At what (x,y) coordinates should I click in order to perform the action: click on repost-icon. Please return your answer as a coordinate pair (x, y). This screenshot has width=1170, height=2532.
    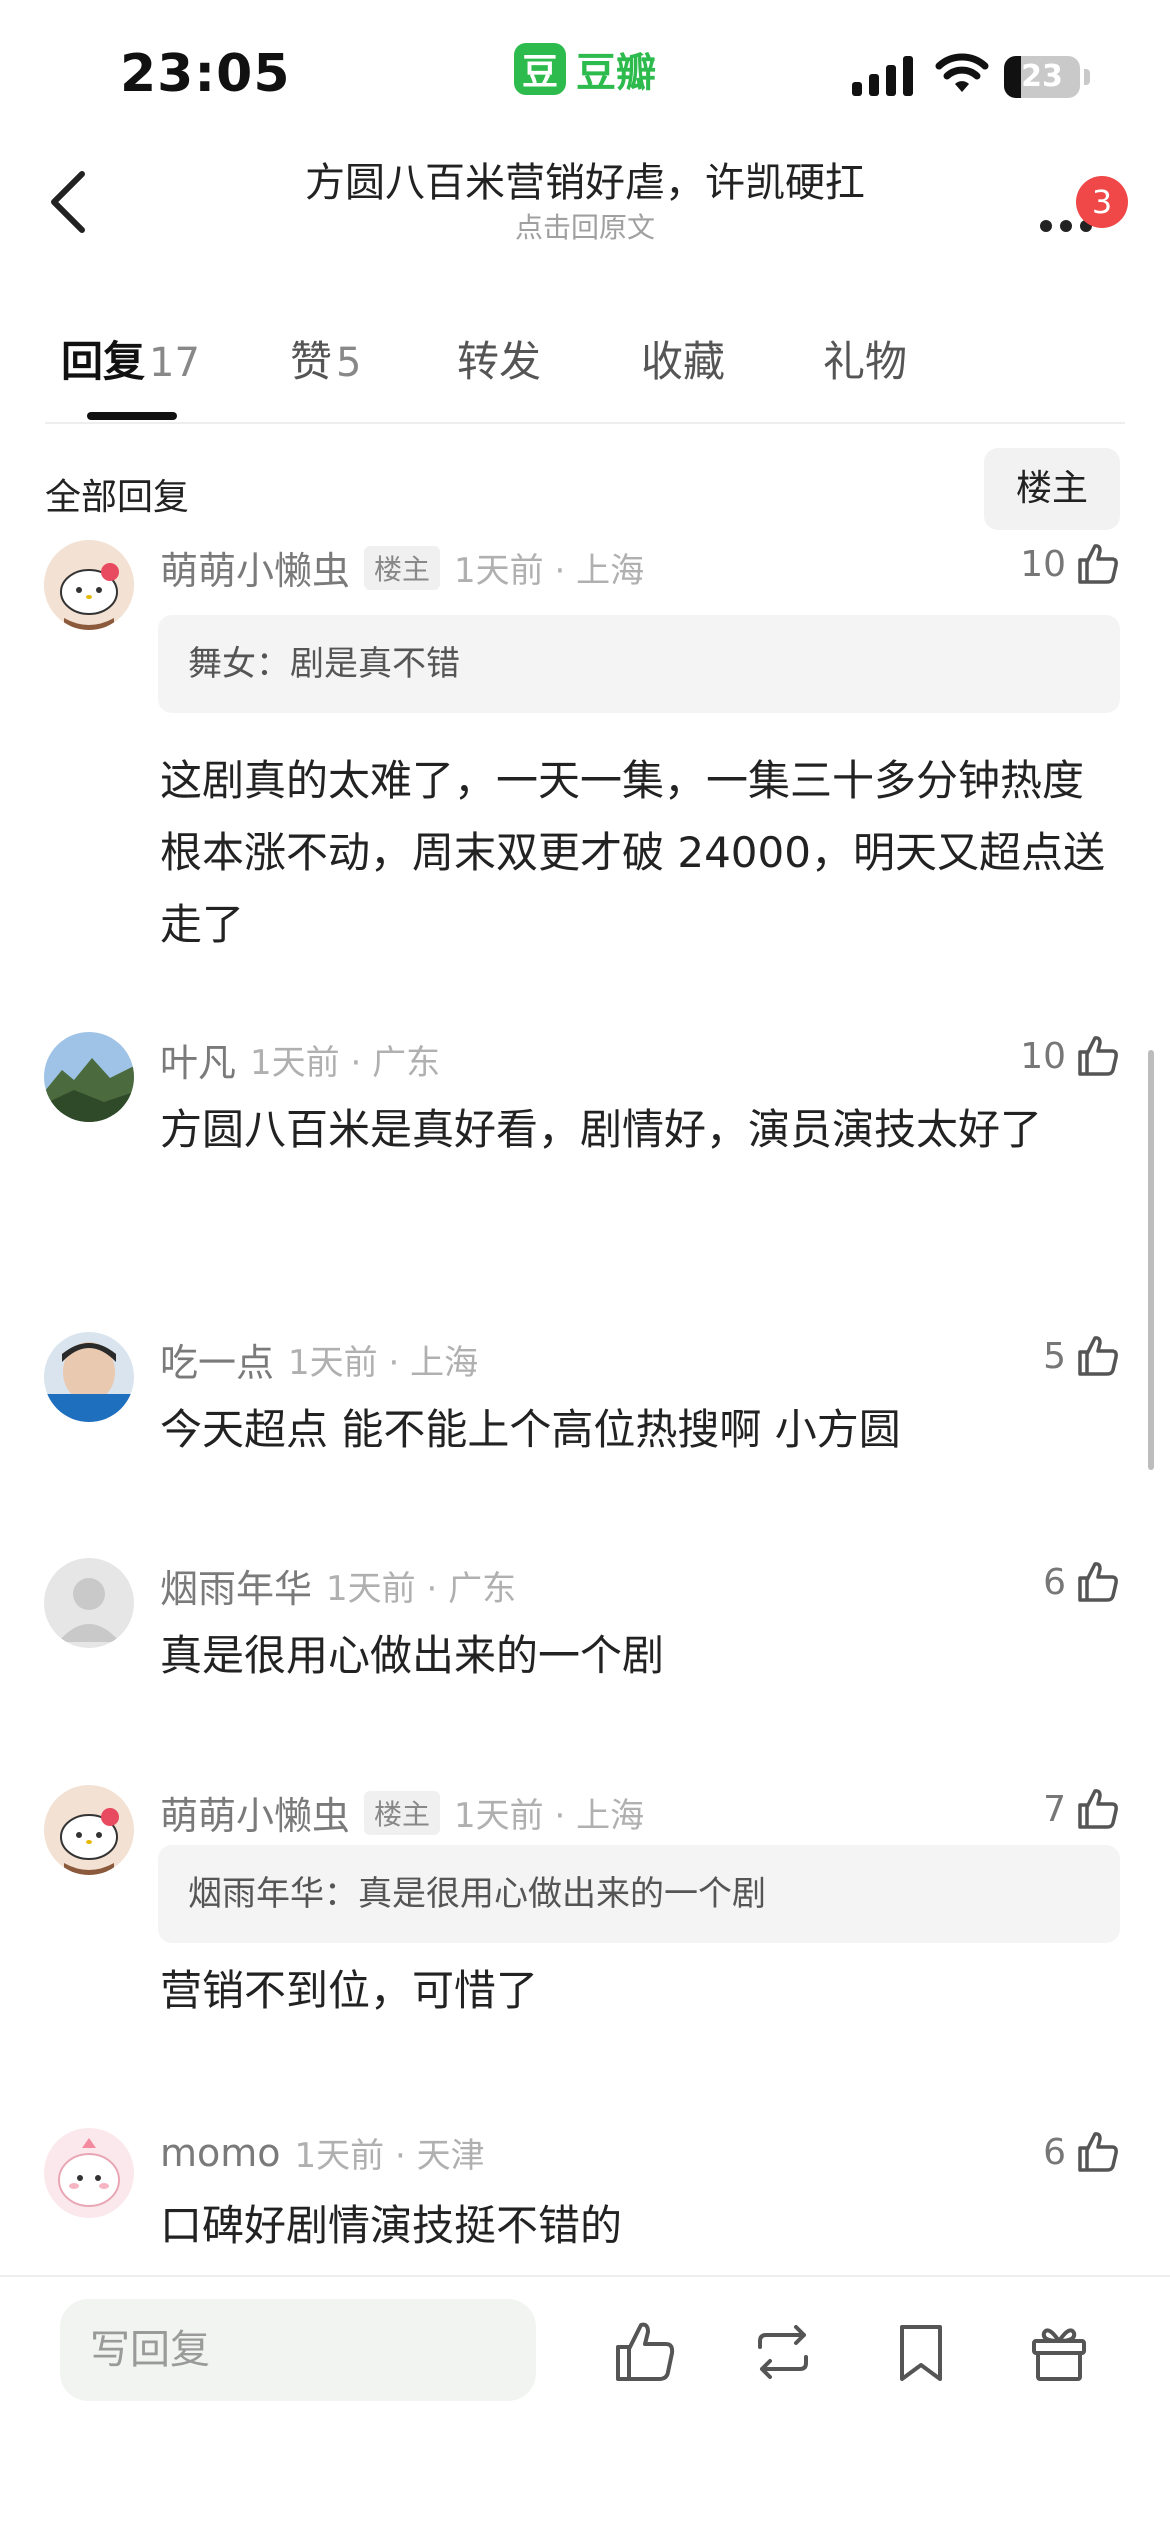
    Looking at the image, I should click on (783, 2352).